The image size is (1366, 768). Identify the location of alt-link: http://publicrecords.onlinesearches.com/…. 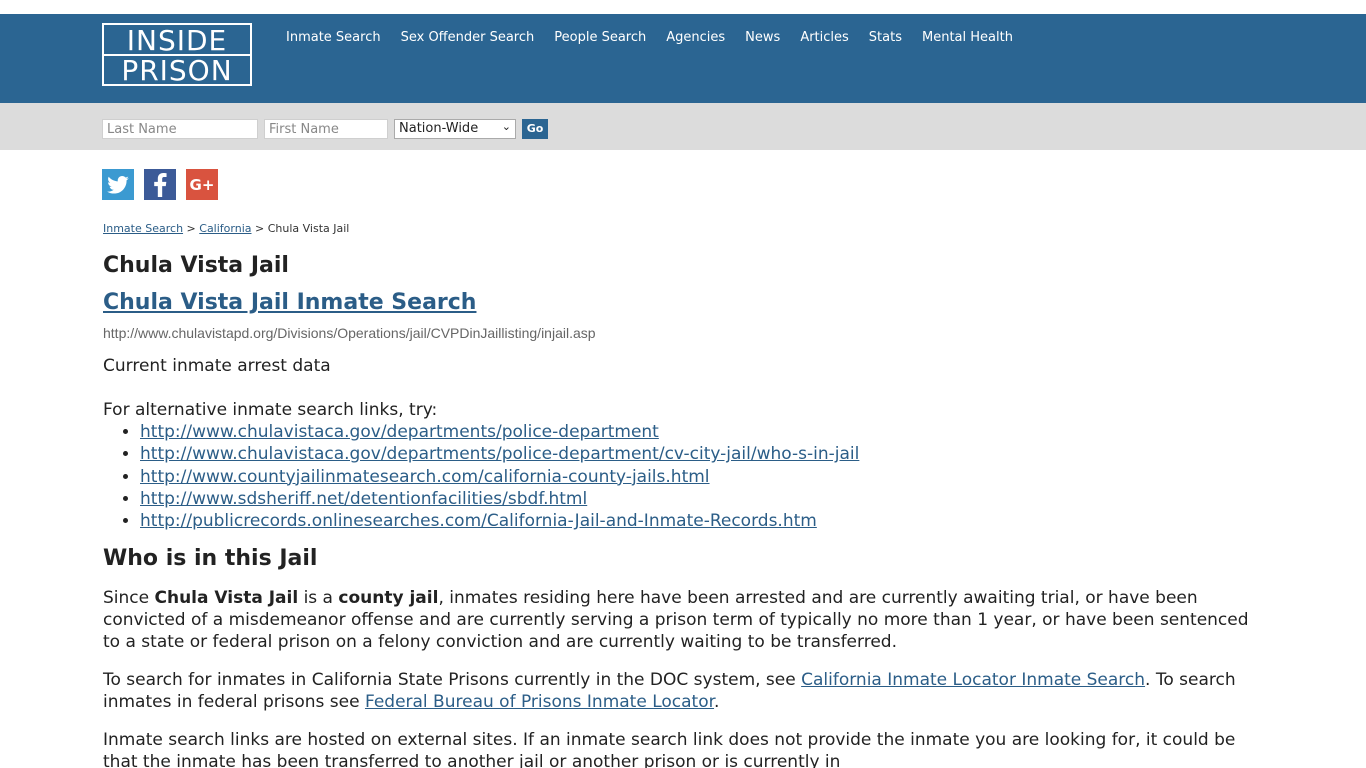
(478, 521).